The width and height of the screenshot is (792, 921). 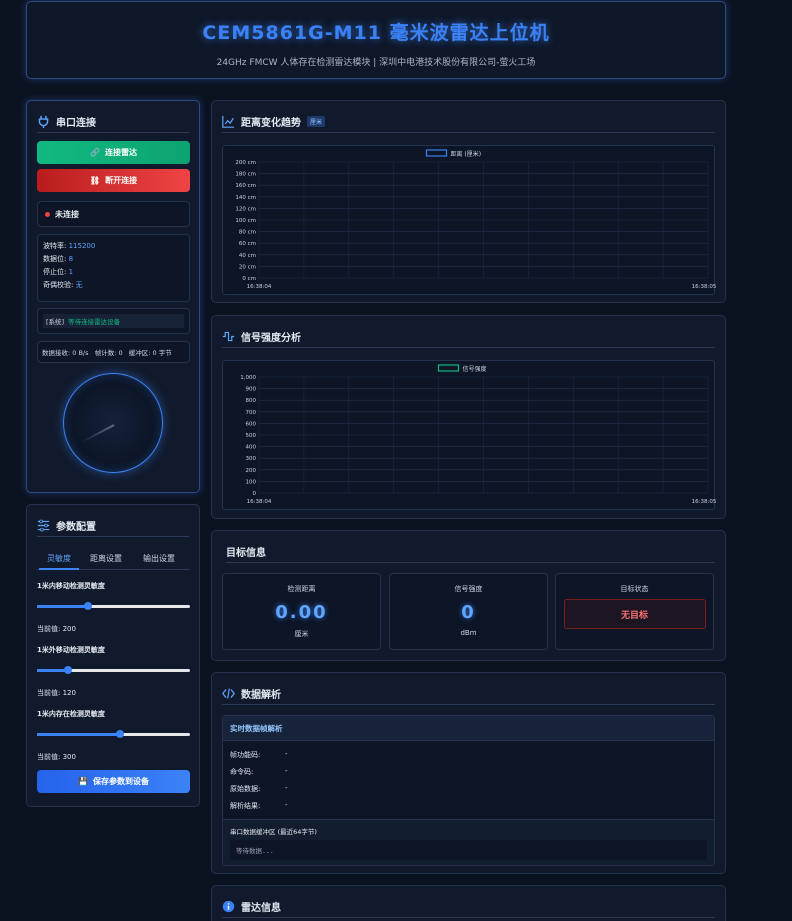 What do you see at coordinates (245, 198) in the screenshot?
I see `distance-chart-y-tick: 140 cm` at bounding box center [245, 198].